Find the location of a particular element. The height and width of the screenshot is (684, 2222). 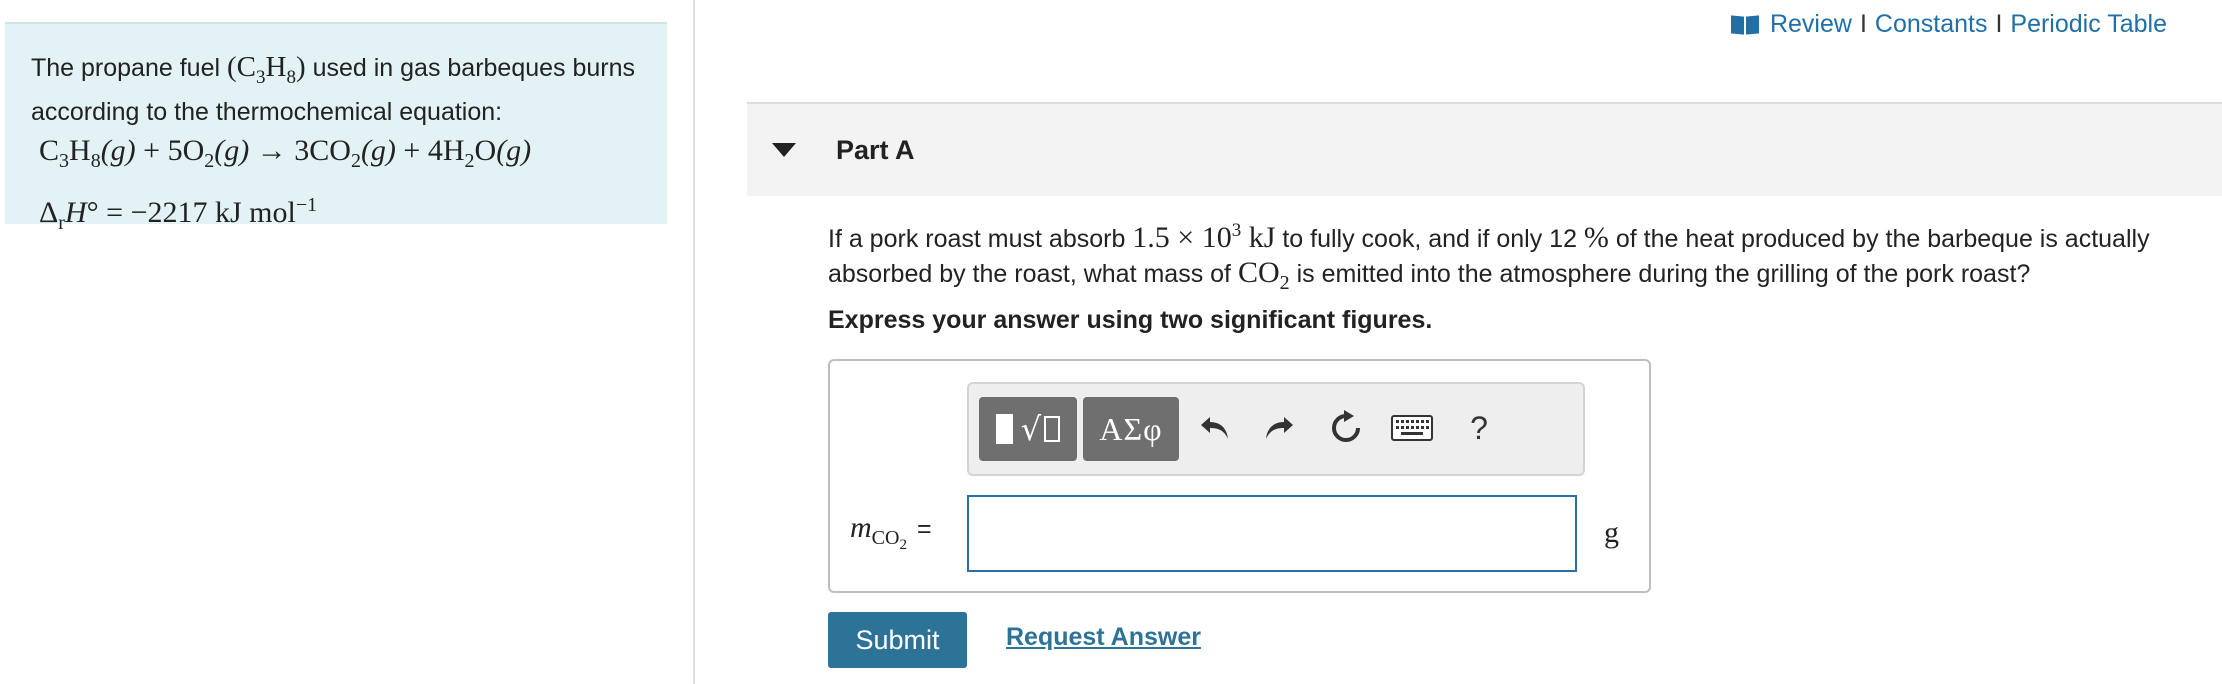

enthalpy-of-reaction: ΔrH° = −2217 kJ mol−1 is located at coordinates (178, 213).